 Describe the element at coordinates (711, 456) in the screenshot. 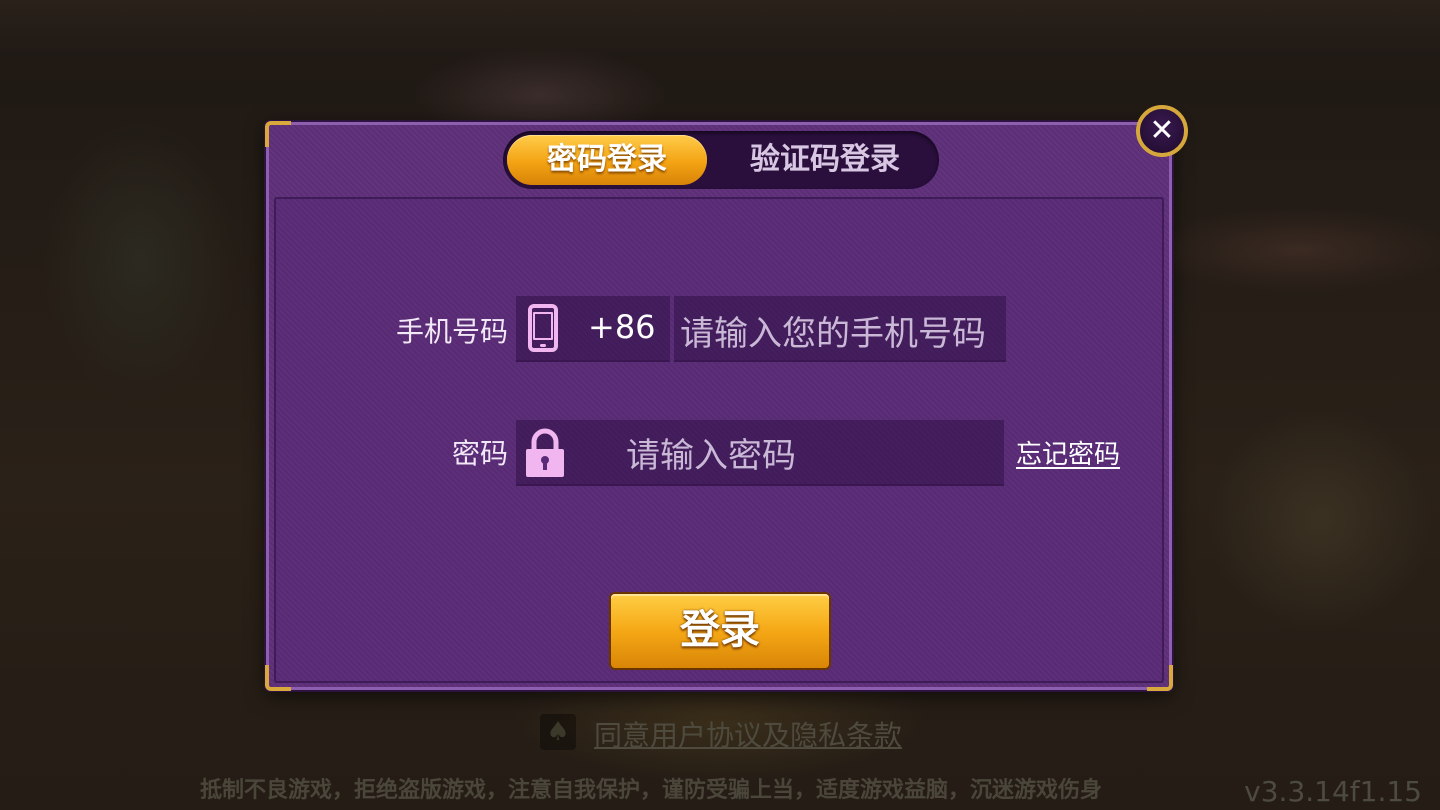

I see `password-input-placeholder: 请输入密码` at that location.